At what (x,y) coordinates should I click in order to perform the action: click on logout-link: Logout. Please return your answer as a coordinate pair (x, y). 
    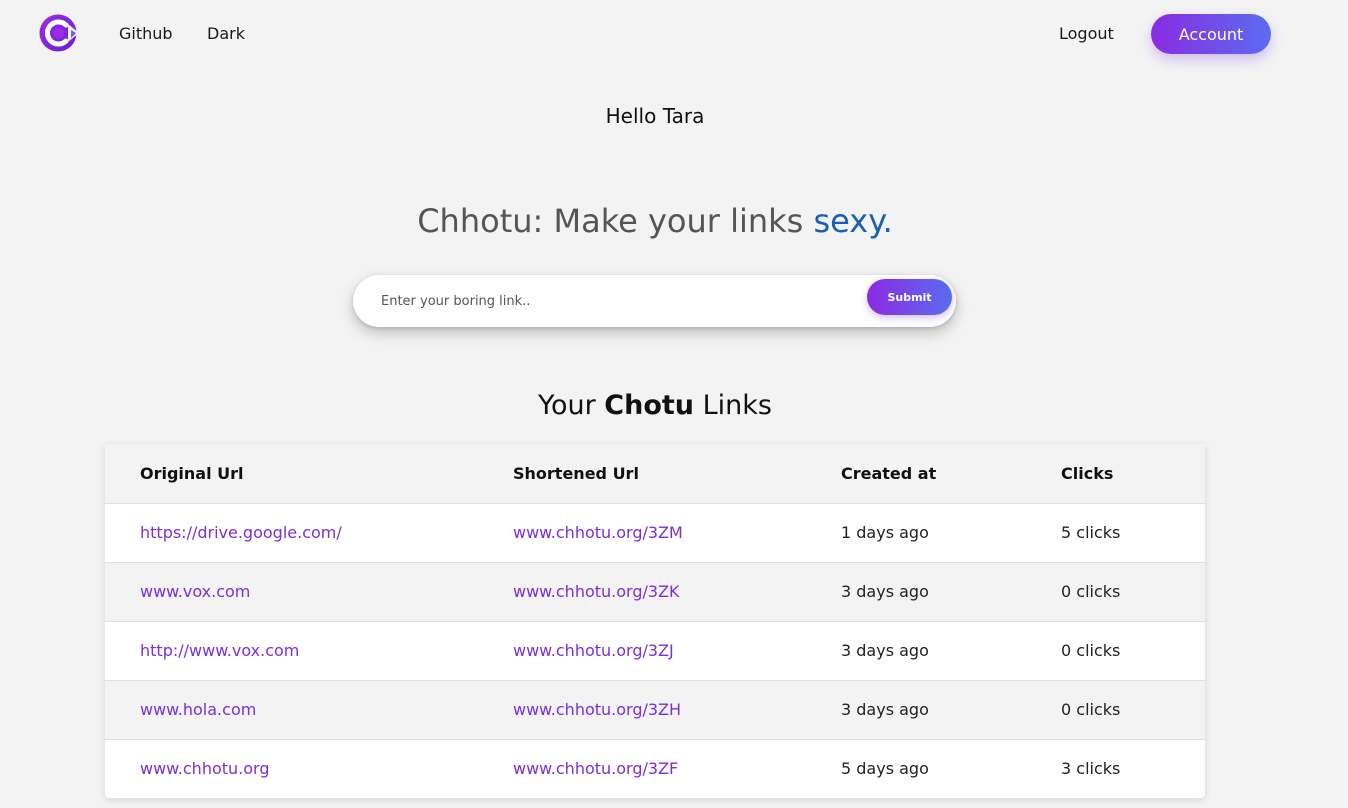
    Looking at the image, I should click on (1086, 33).